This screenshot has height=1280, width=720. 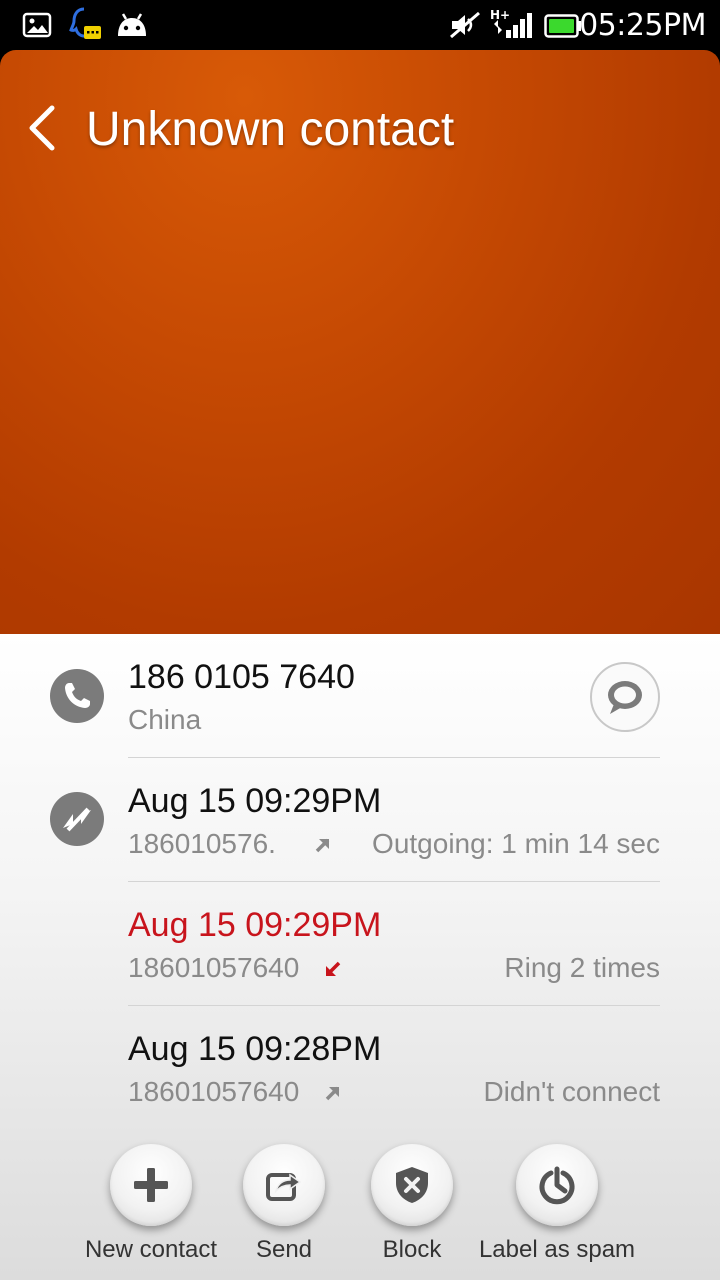 I want to click on send-button, so click(x=284, y=1185).